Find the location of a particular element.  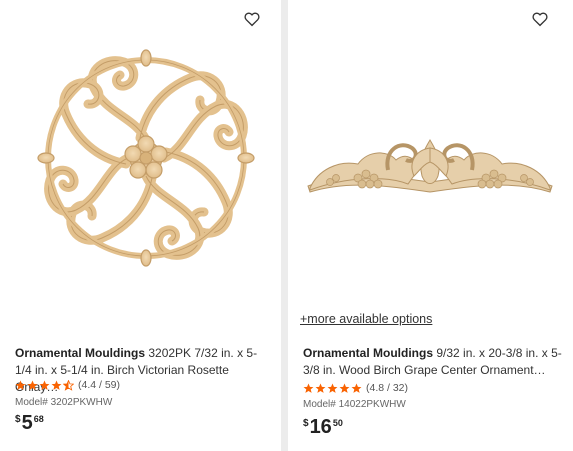

model-number: Model# 14022PKWHW is located at coordinates (354, 404).